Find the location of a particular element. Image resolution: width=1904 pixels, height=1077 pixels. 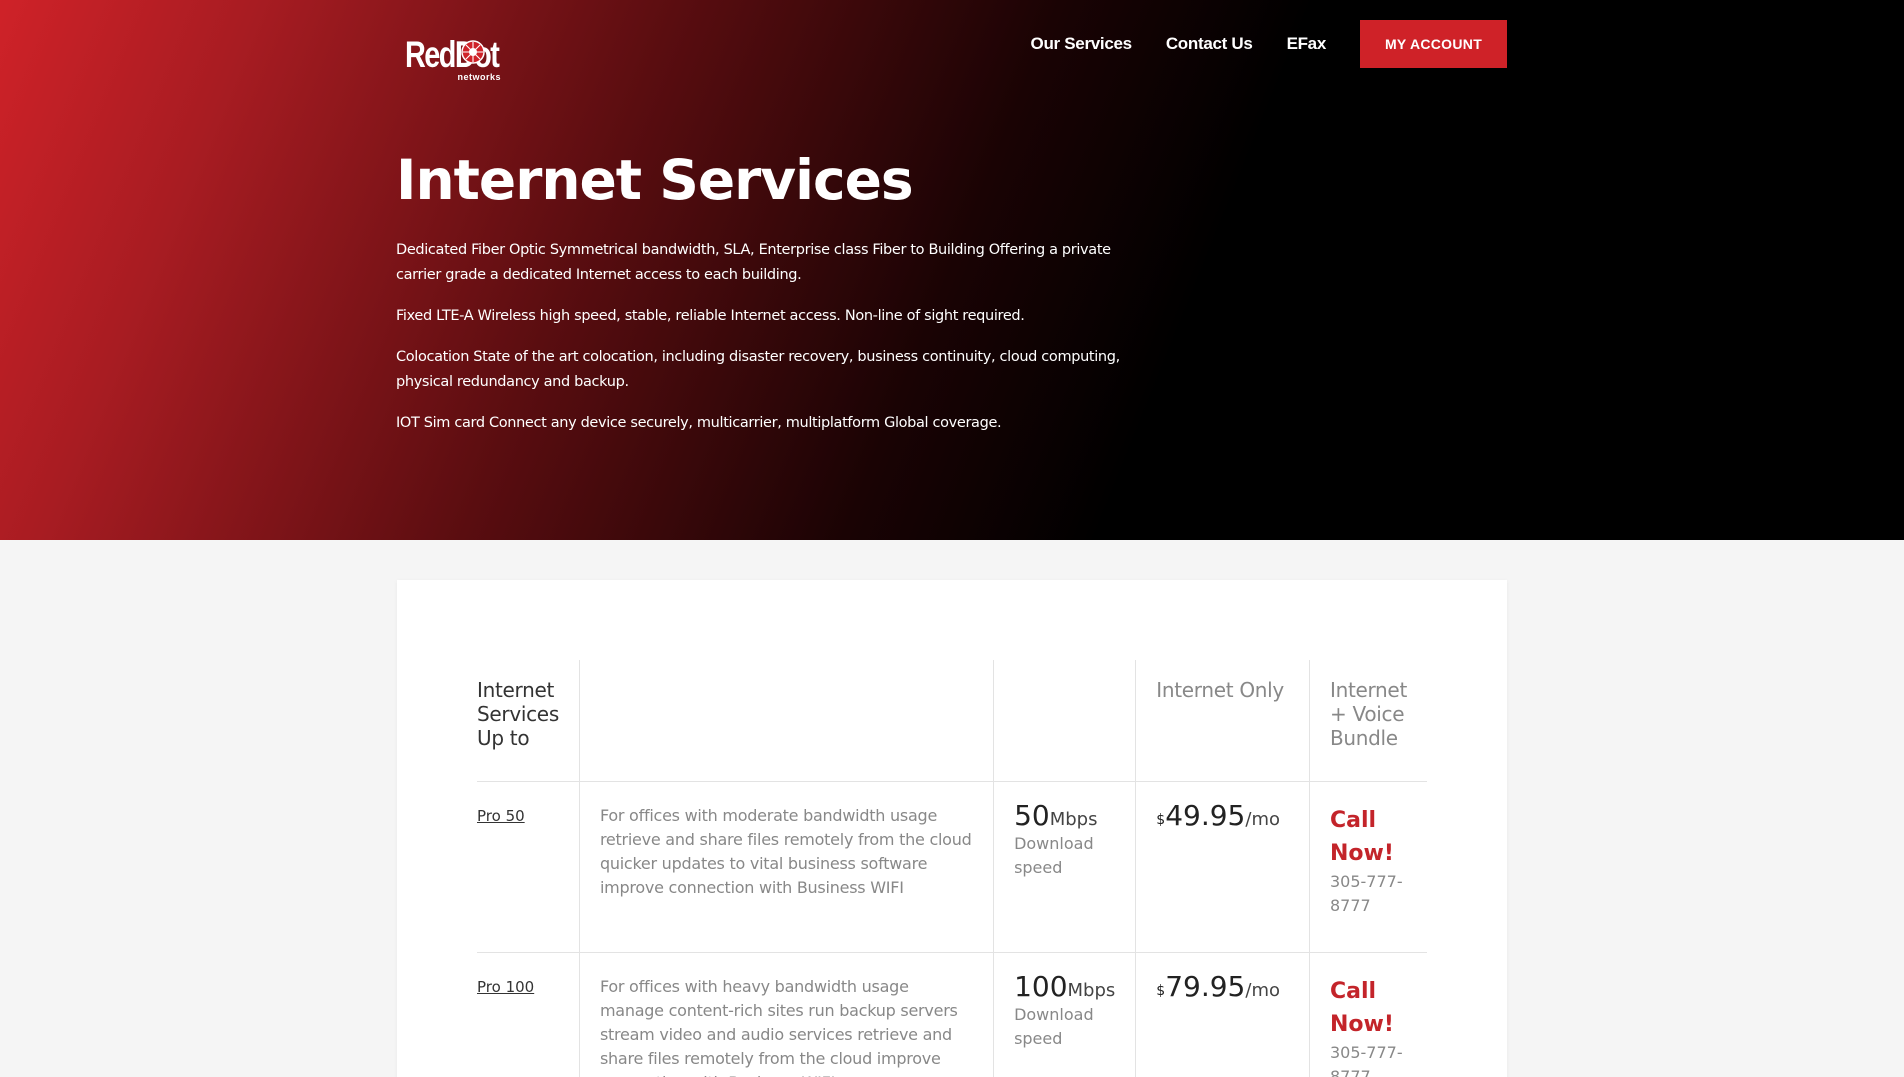

plan-link-pro-100: Pro 100 is located at coordinates (505, 987).